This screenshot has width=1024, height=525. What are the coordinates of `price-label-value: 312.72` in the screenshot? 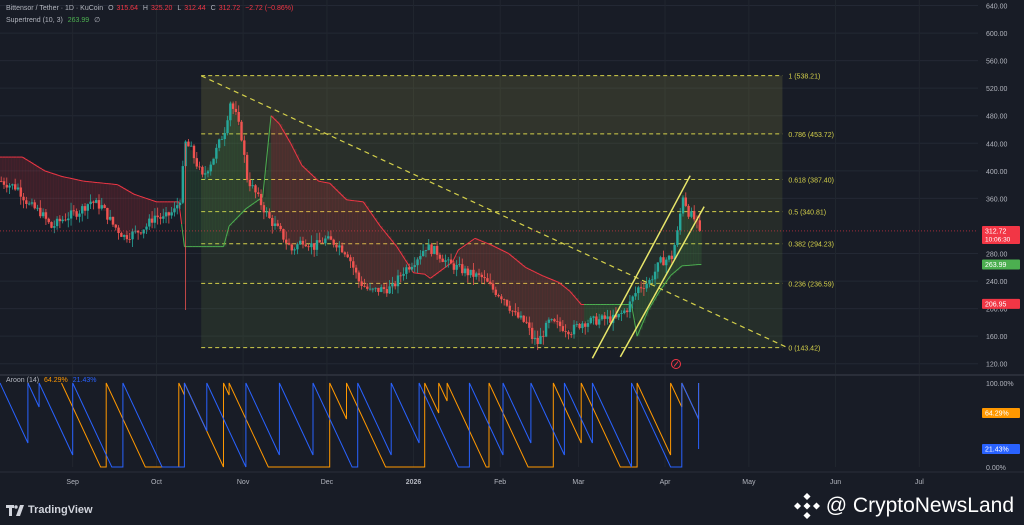 It's located at (996, 231).